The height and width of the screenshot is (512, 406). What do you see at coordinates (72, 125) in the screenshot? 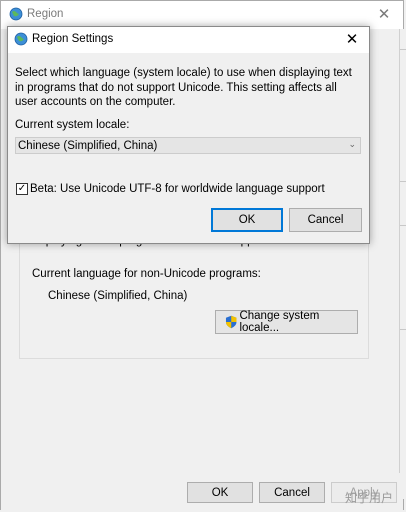
I see `system-locale-label: Current system locale:` at bounding box center [72, 125].